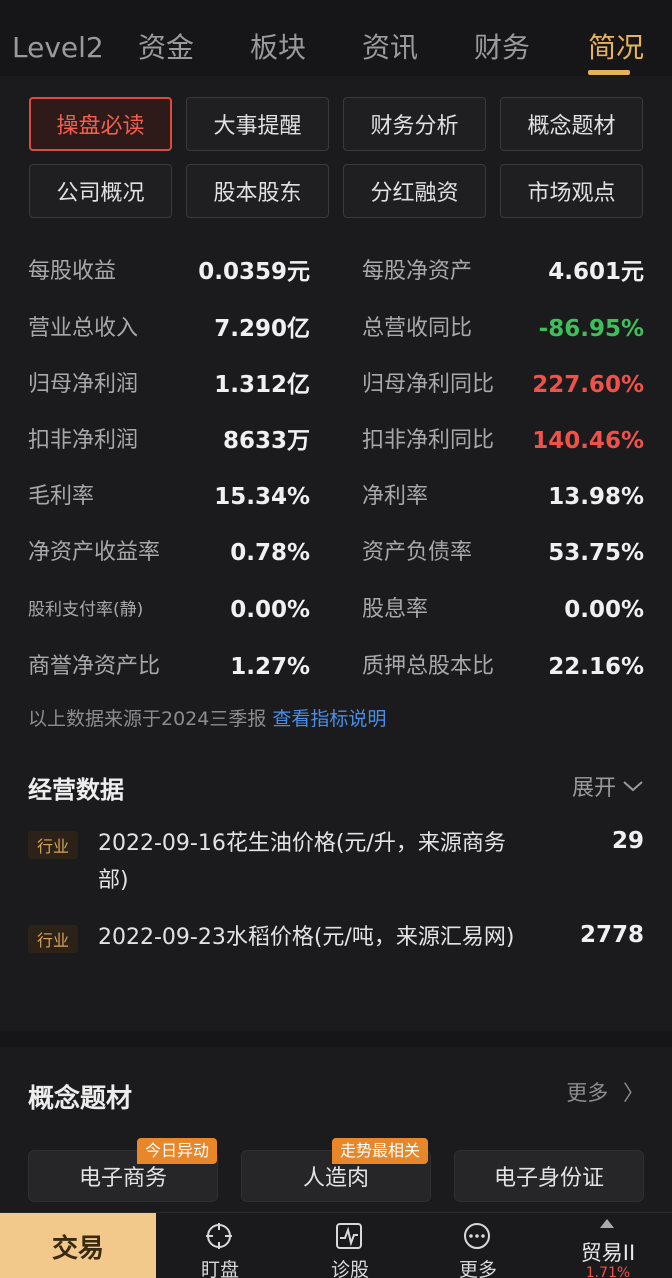 This screenshot has width=672, height=1278. Describe the element at coordinates (72, 271) in the screenshot. I see `metric-label: 每股收益` at that location.